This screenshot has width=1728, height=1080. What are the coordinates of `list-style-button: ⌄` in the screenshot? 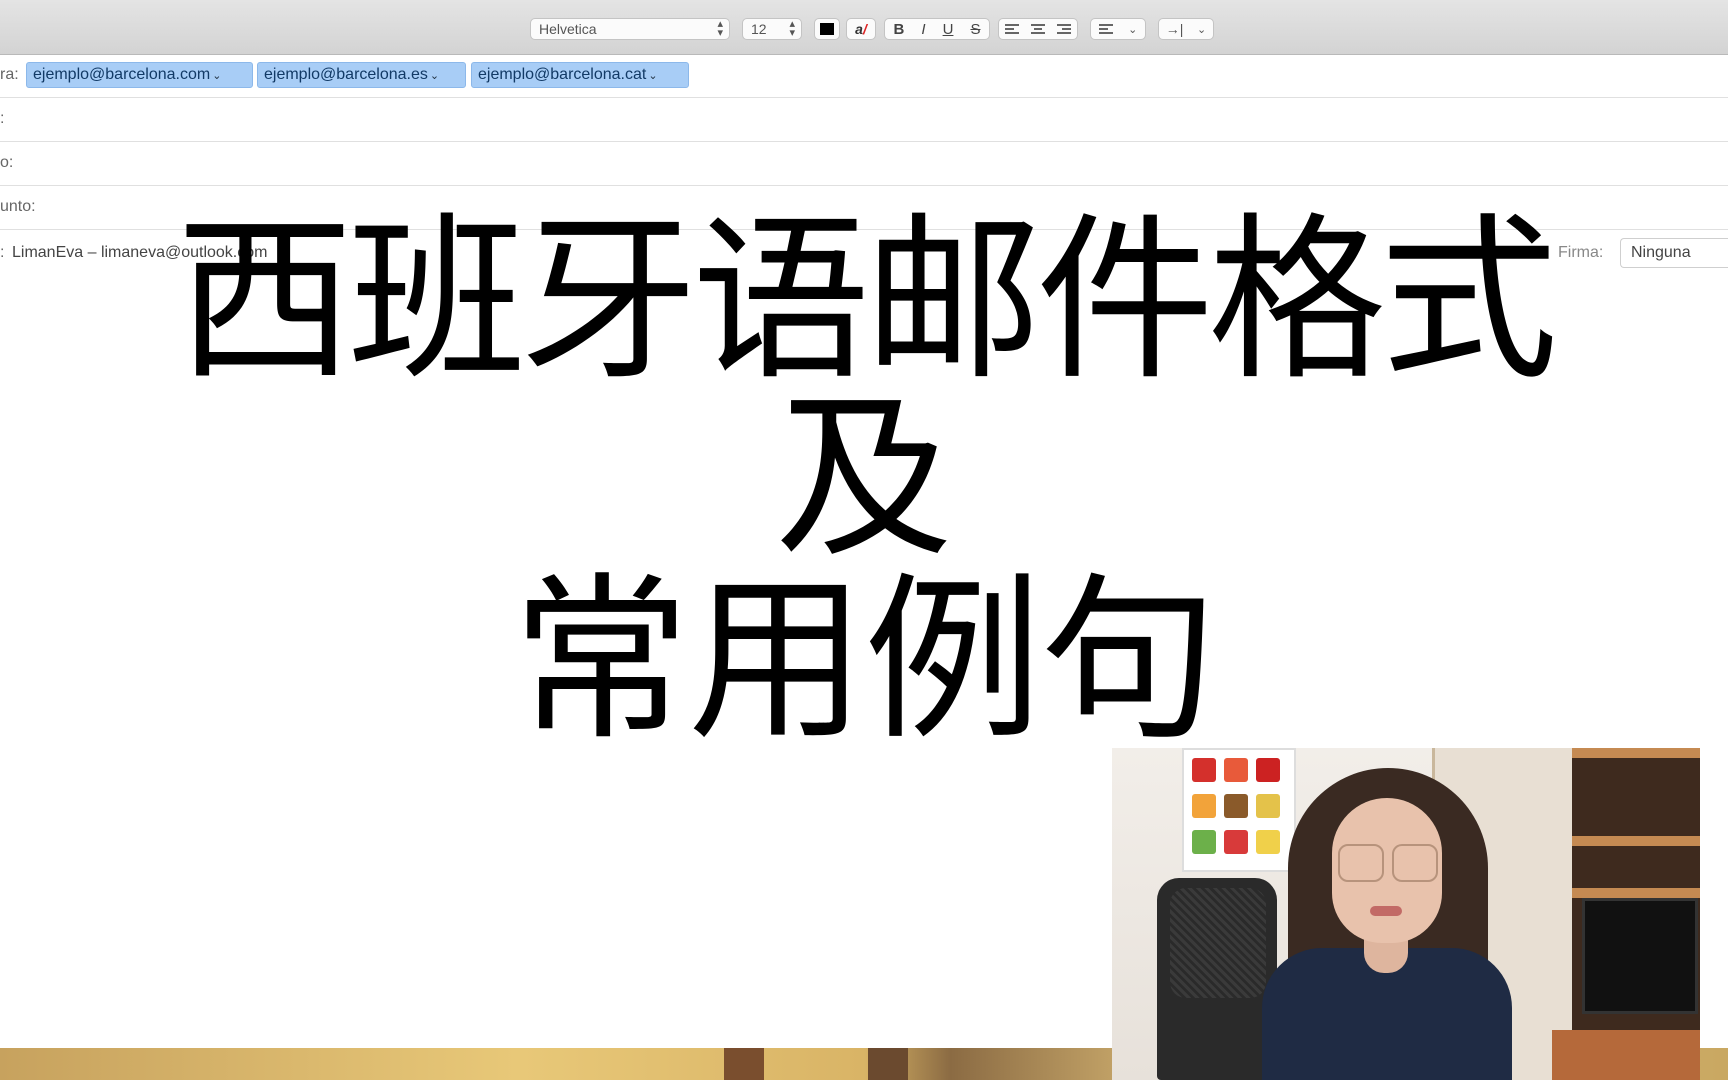 It's located at (1118, 29).